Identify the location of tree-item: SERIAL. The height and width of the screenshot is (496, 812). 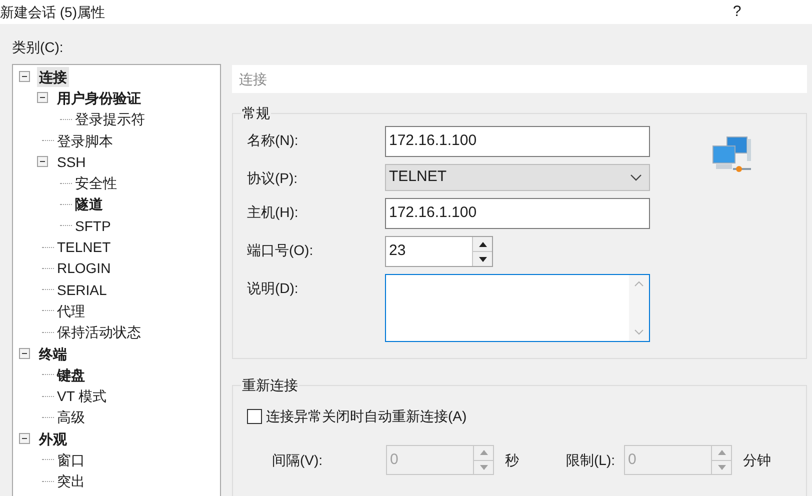
(82, 290).